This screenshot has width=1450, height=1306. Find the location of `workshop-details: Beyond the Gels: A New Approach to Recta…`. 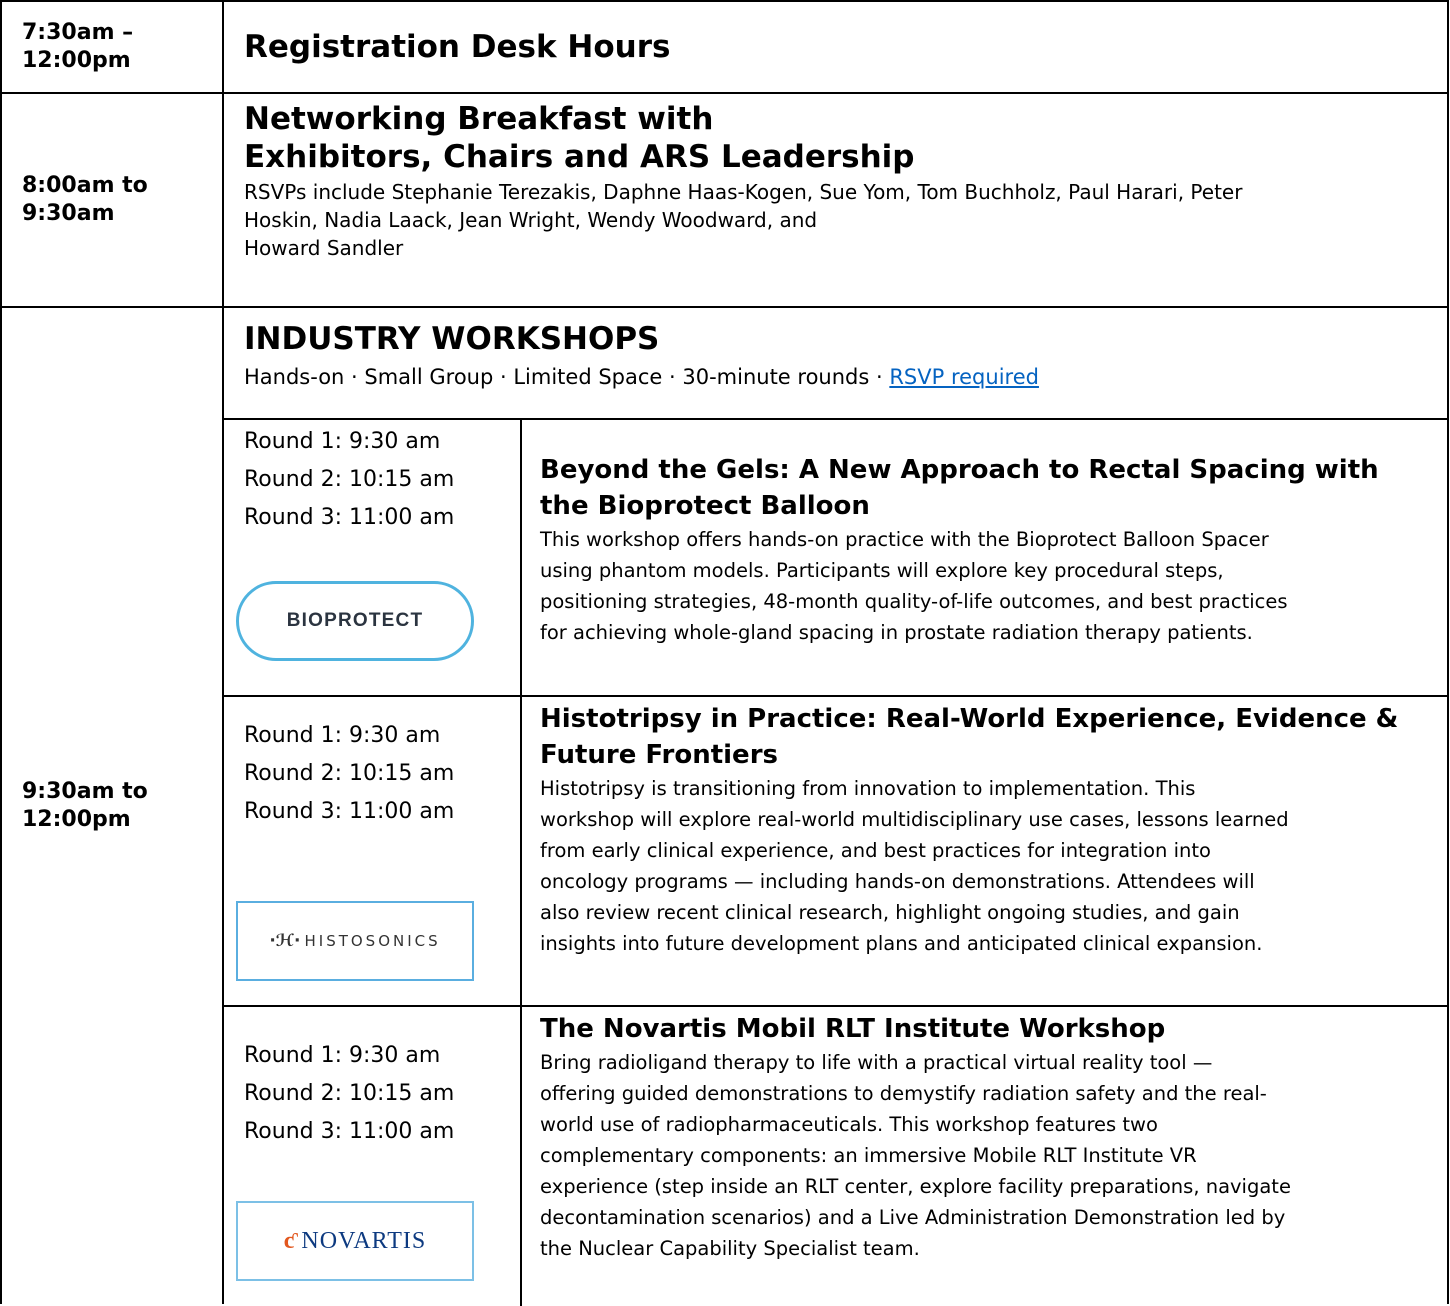

workshop-details: Beyond the Gels: A New Approach to Recta… is located at coordinates (984, 557).